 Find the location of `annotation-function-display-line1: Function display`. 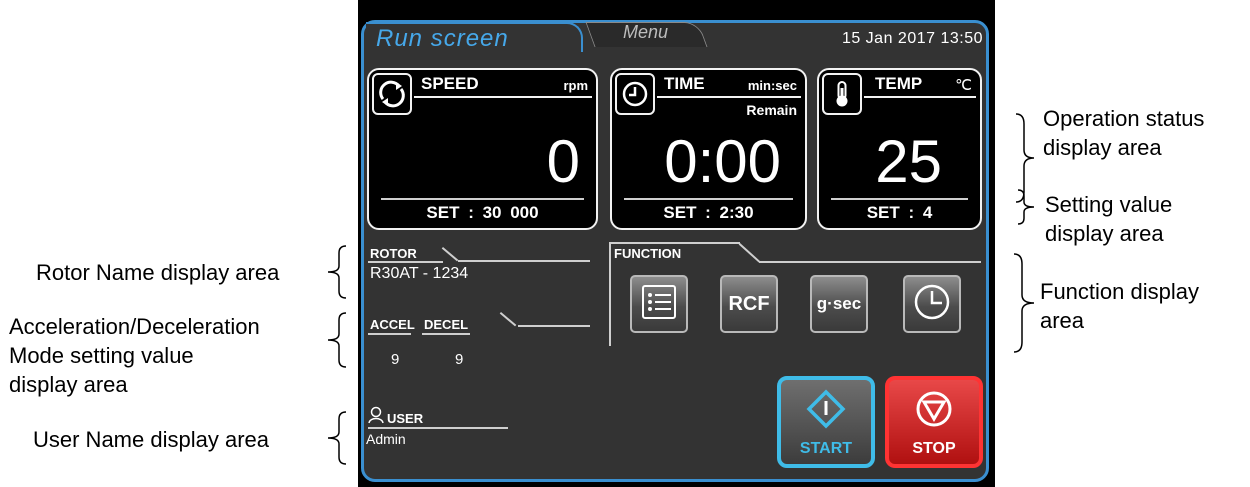

annotation-function-display-line1: Function display is located at coordinates (1119, 291).